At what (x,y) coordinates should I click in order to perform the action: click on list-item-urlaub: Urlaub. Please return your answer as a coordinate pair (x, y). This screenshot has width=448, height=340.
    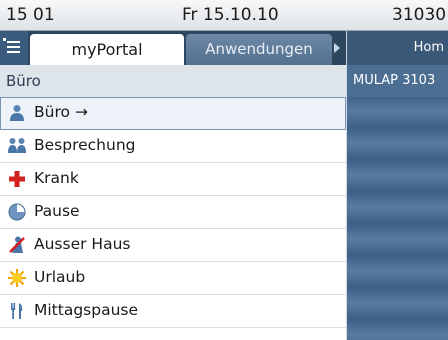
    Looking at the image, I should click on (173, 278).